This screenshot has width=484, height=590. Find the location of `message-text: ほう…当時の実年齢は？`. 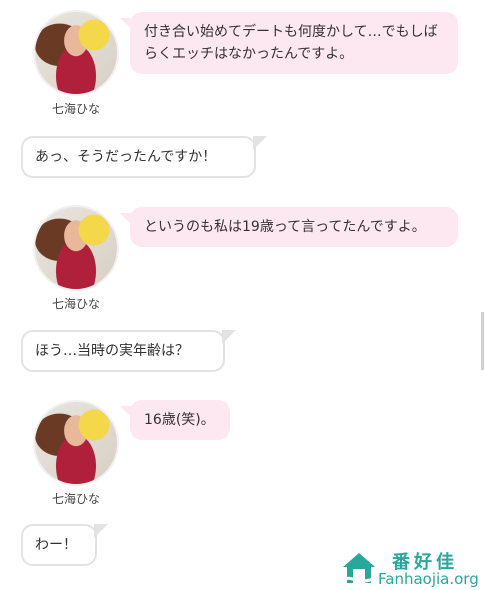

message-text: ほう…当時の実年齢は？ is located at coordinates (112, 351).